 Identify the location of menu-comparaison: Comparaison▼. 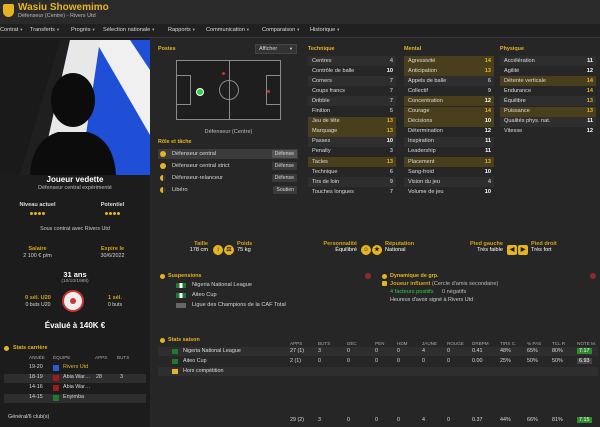
(281, 30).